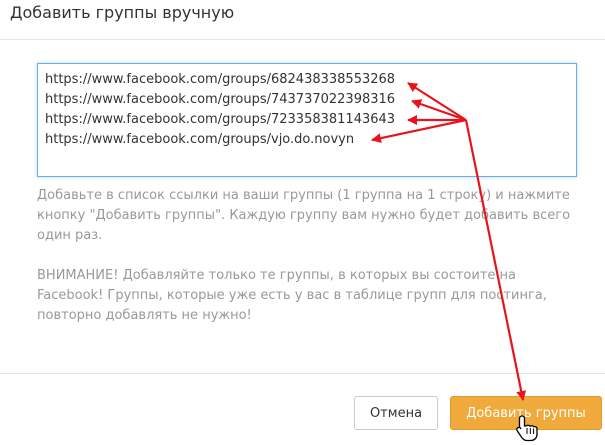  Describe the element at coordinates (302, 20) in the screenshot. I see `dialog-header: Добавить группы вручную` at that location.